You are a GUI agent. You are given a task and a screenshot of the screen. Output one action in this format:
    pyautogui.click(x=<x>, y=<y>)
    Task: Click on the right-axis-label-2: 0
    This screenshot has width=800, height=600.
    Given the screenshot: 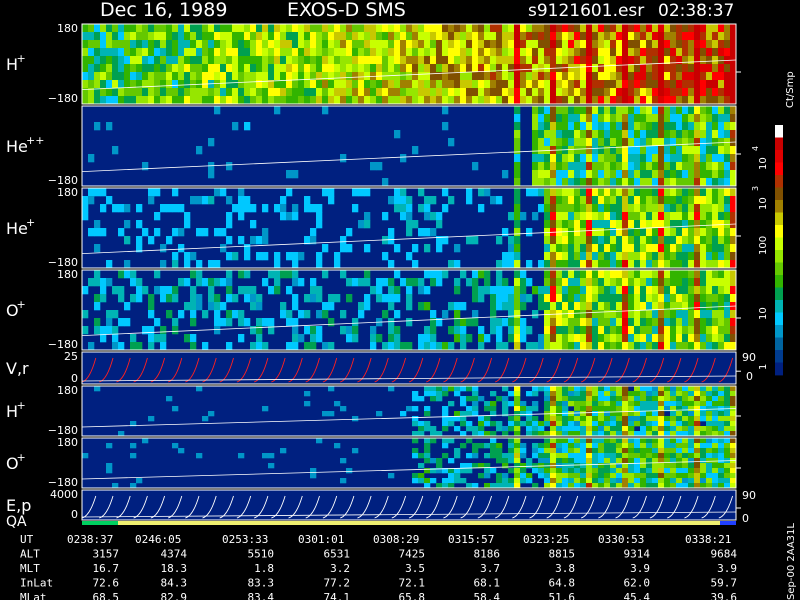 What is the action you would take?
    pyautogui.click(x=745, y=518)
    